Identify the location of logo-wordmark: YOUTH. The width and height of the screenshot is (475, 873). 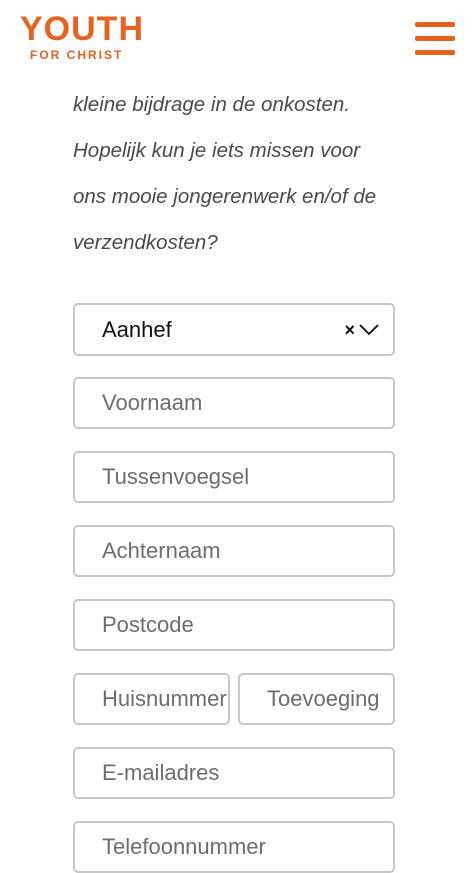
(82, 29).